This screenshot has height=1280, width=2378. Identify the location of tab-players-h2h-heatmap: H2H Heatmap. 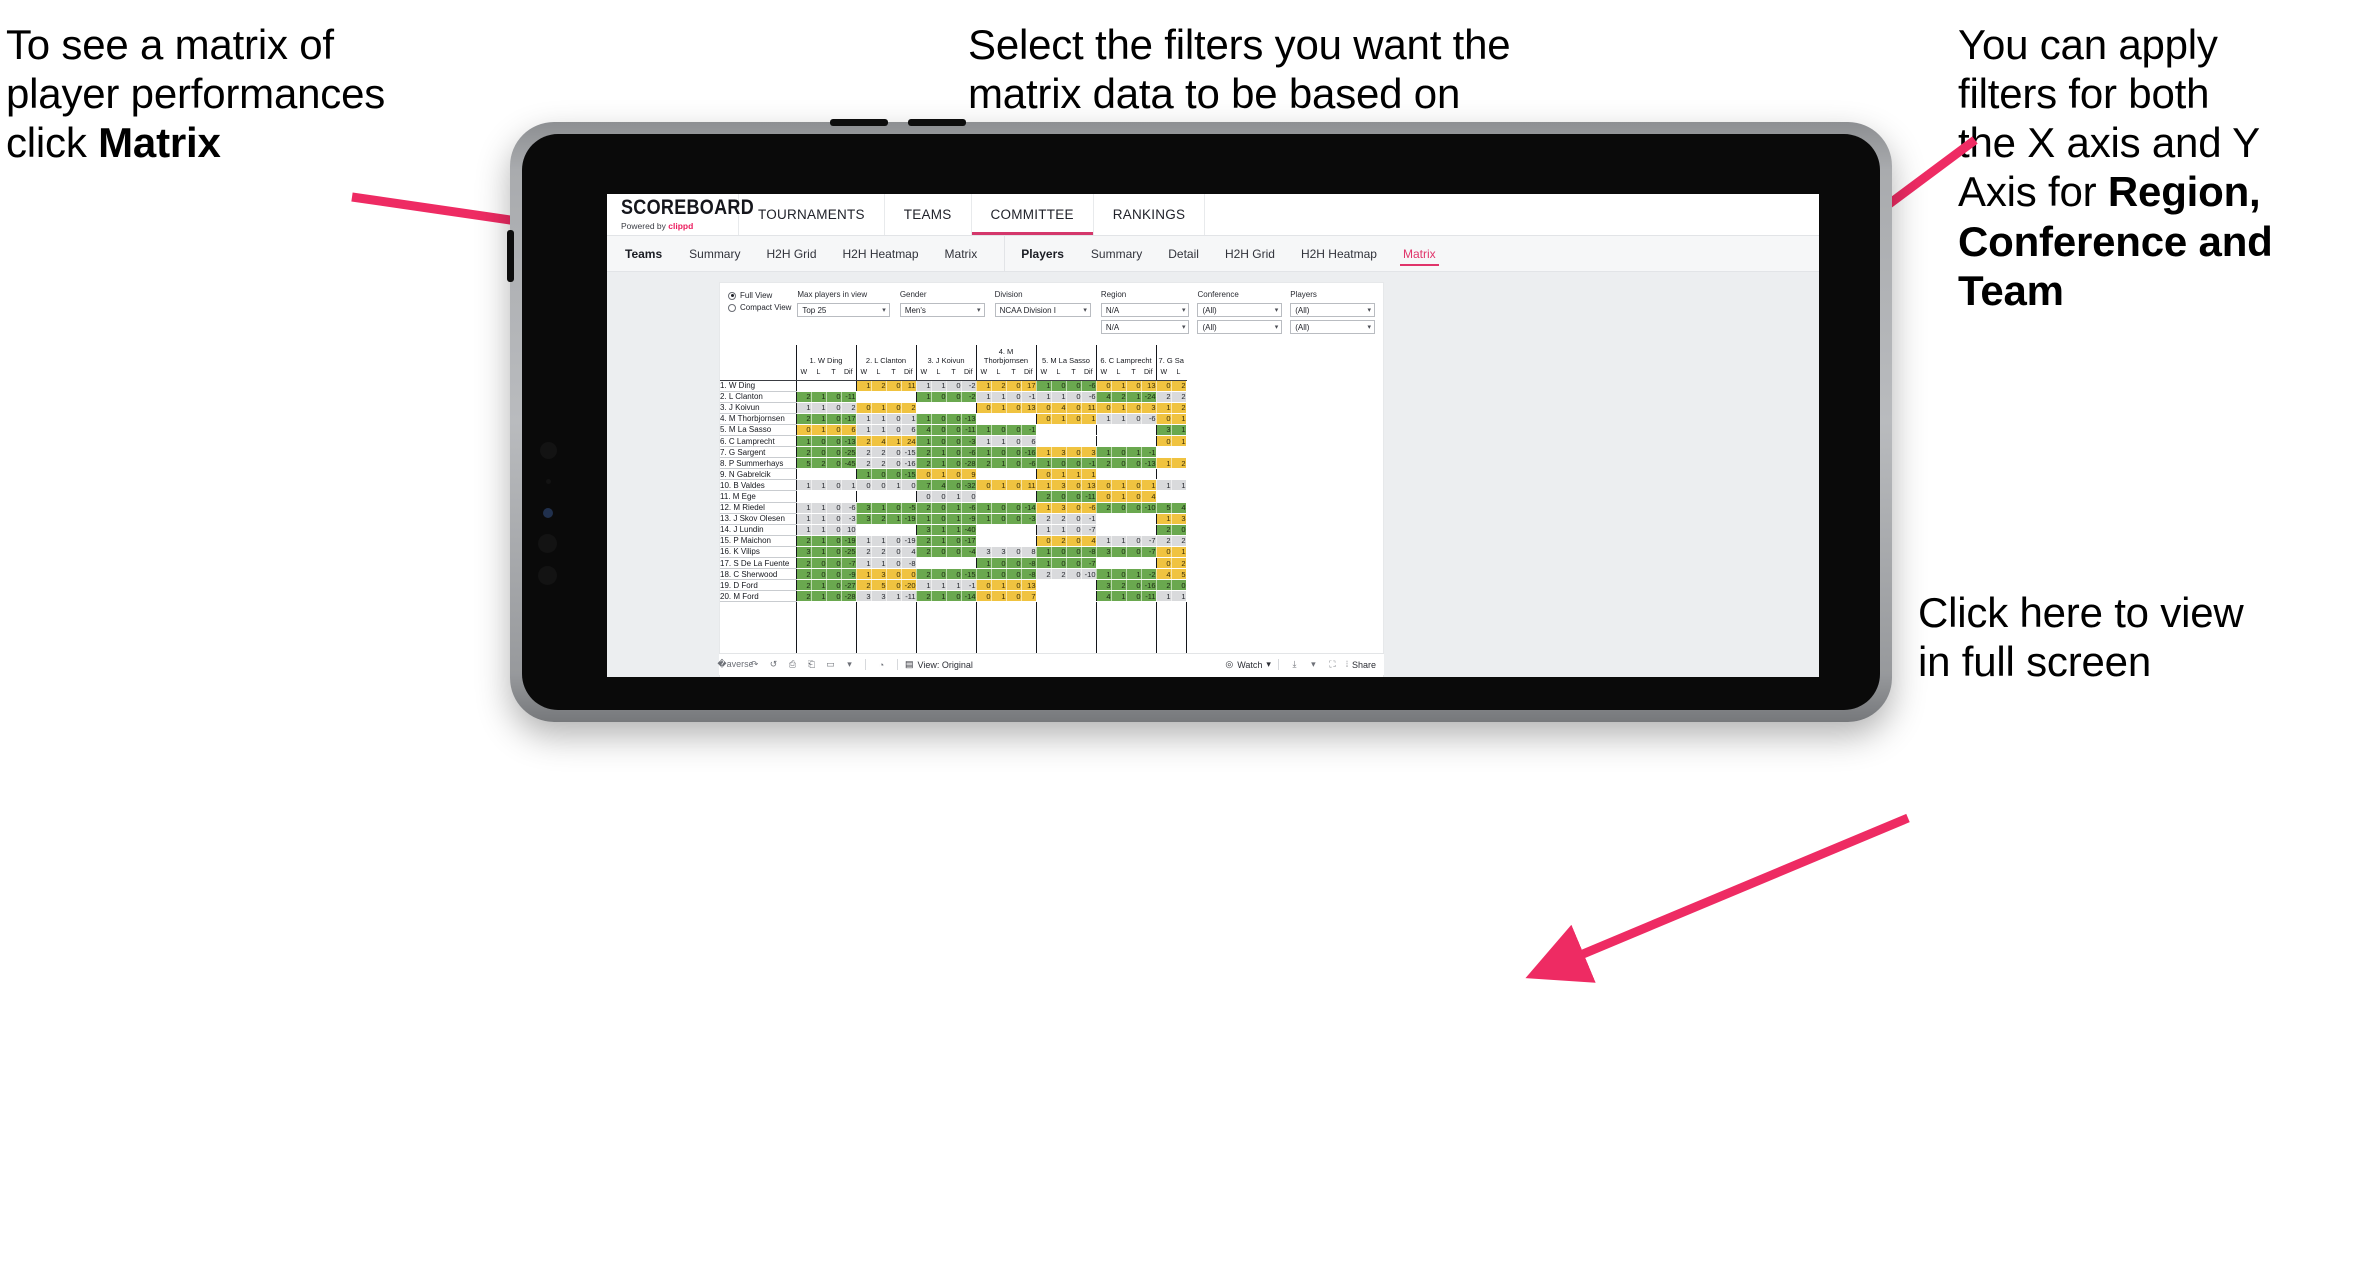
(1339, 253).